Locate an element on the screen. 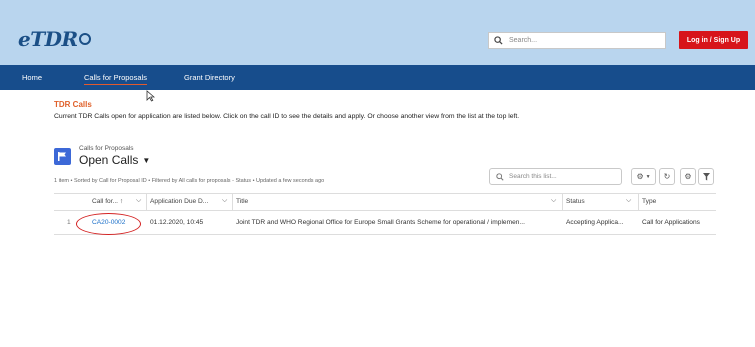 The height and width of the screenshot is (347, 755). etdr-logo: eTDR is located at coordinates (54, 39).